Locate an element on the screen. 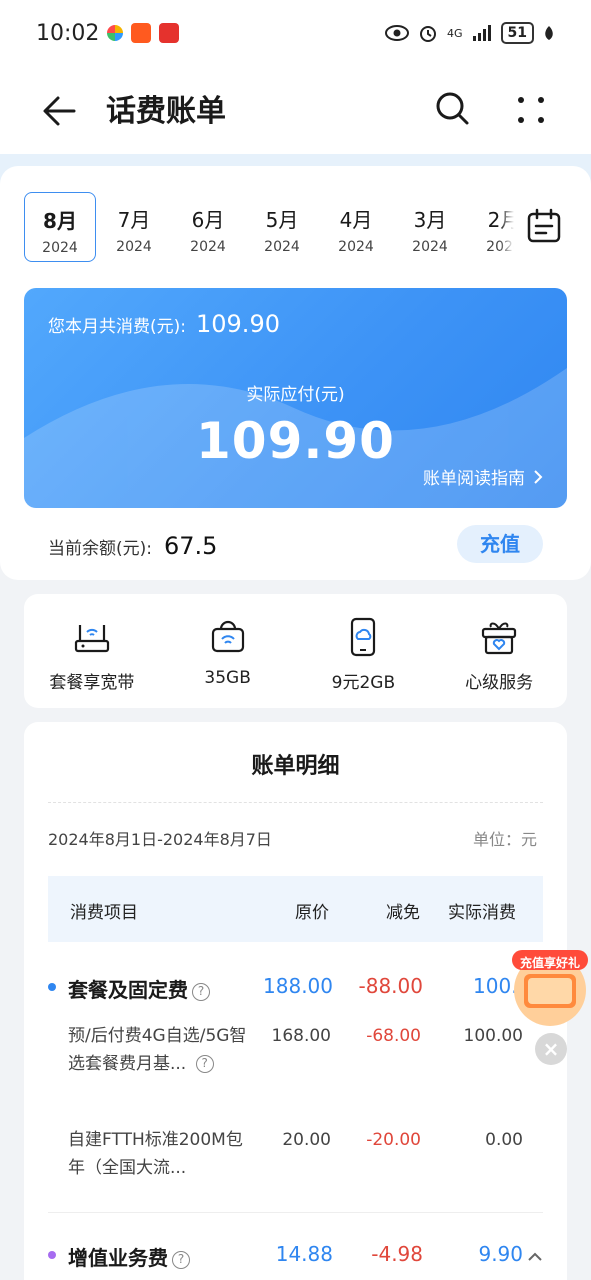  feature-broadband: 套餐享宽带 is located at coordinates (92, 651).